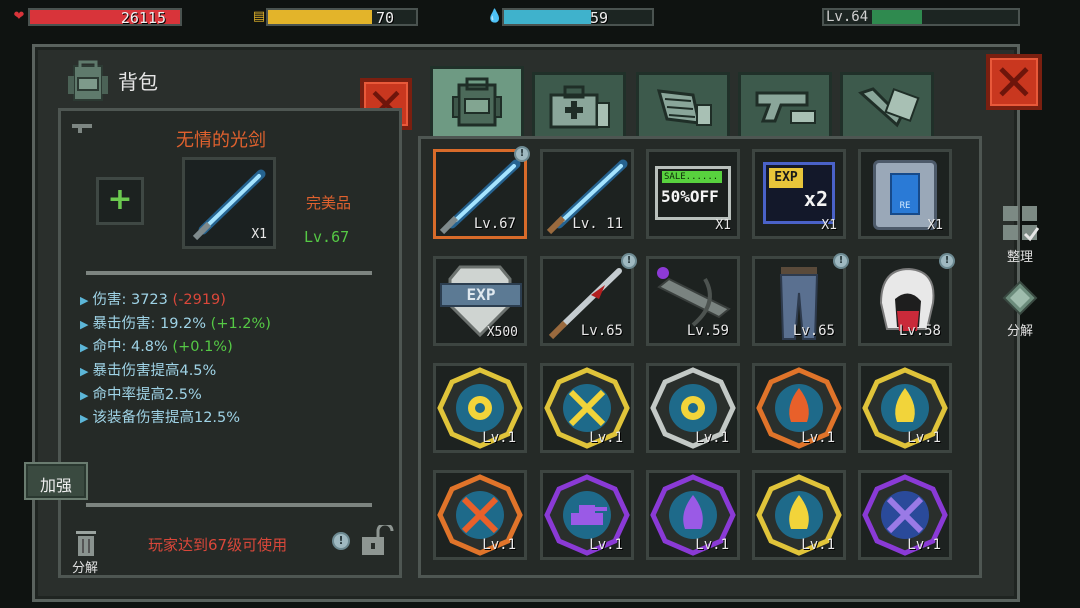 This screenshot has width=1080, height=608. I want to click on stat-damage: ▶ 伤害: 3723 (-2919), so click(153, 300).